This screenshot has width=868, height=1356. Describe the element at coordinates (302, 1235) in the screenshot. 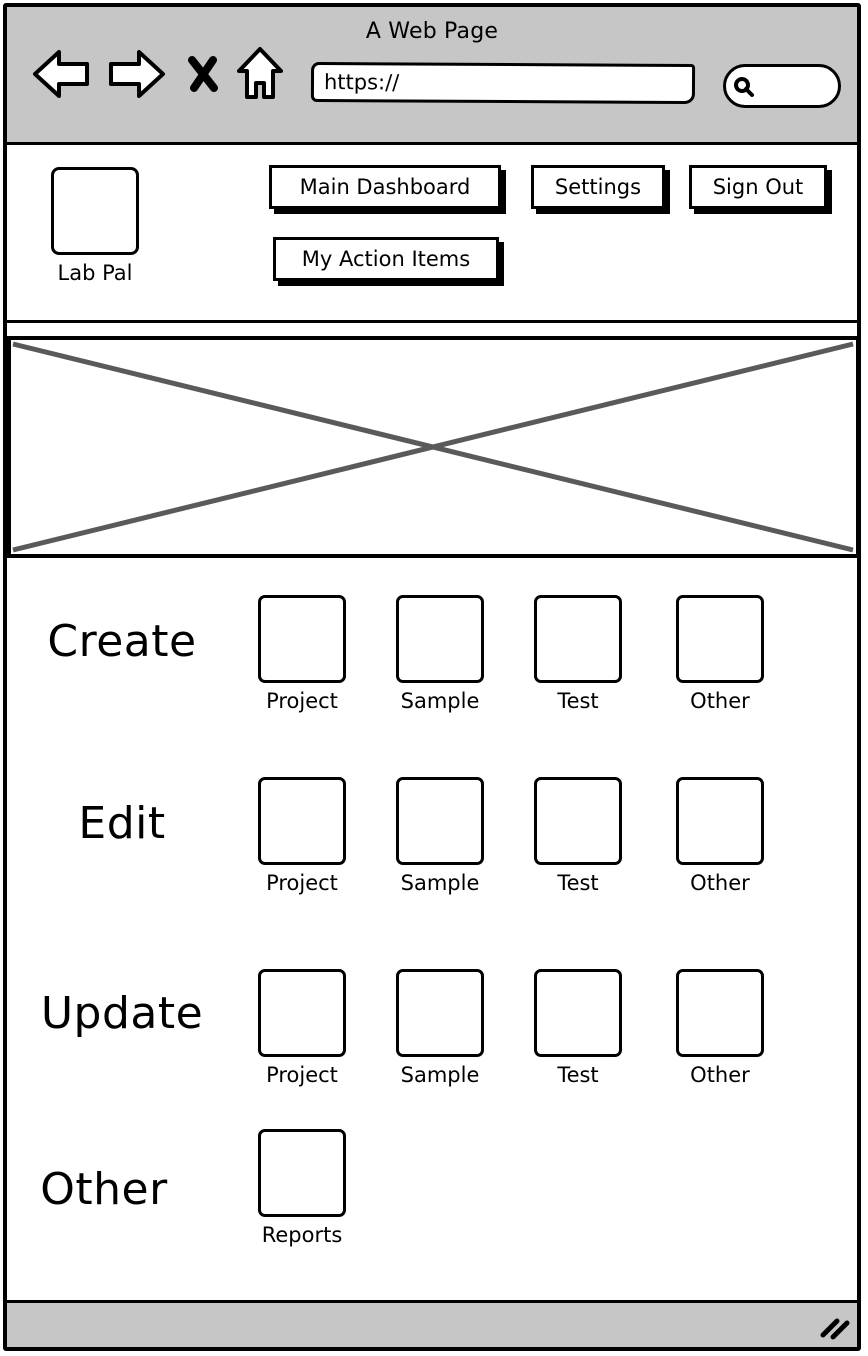

I see `tile-label: Reports` at that location.